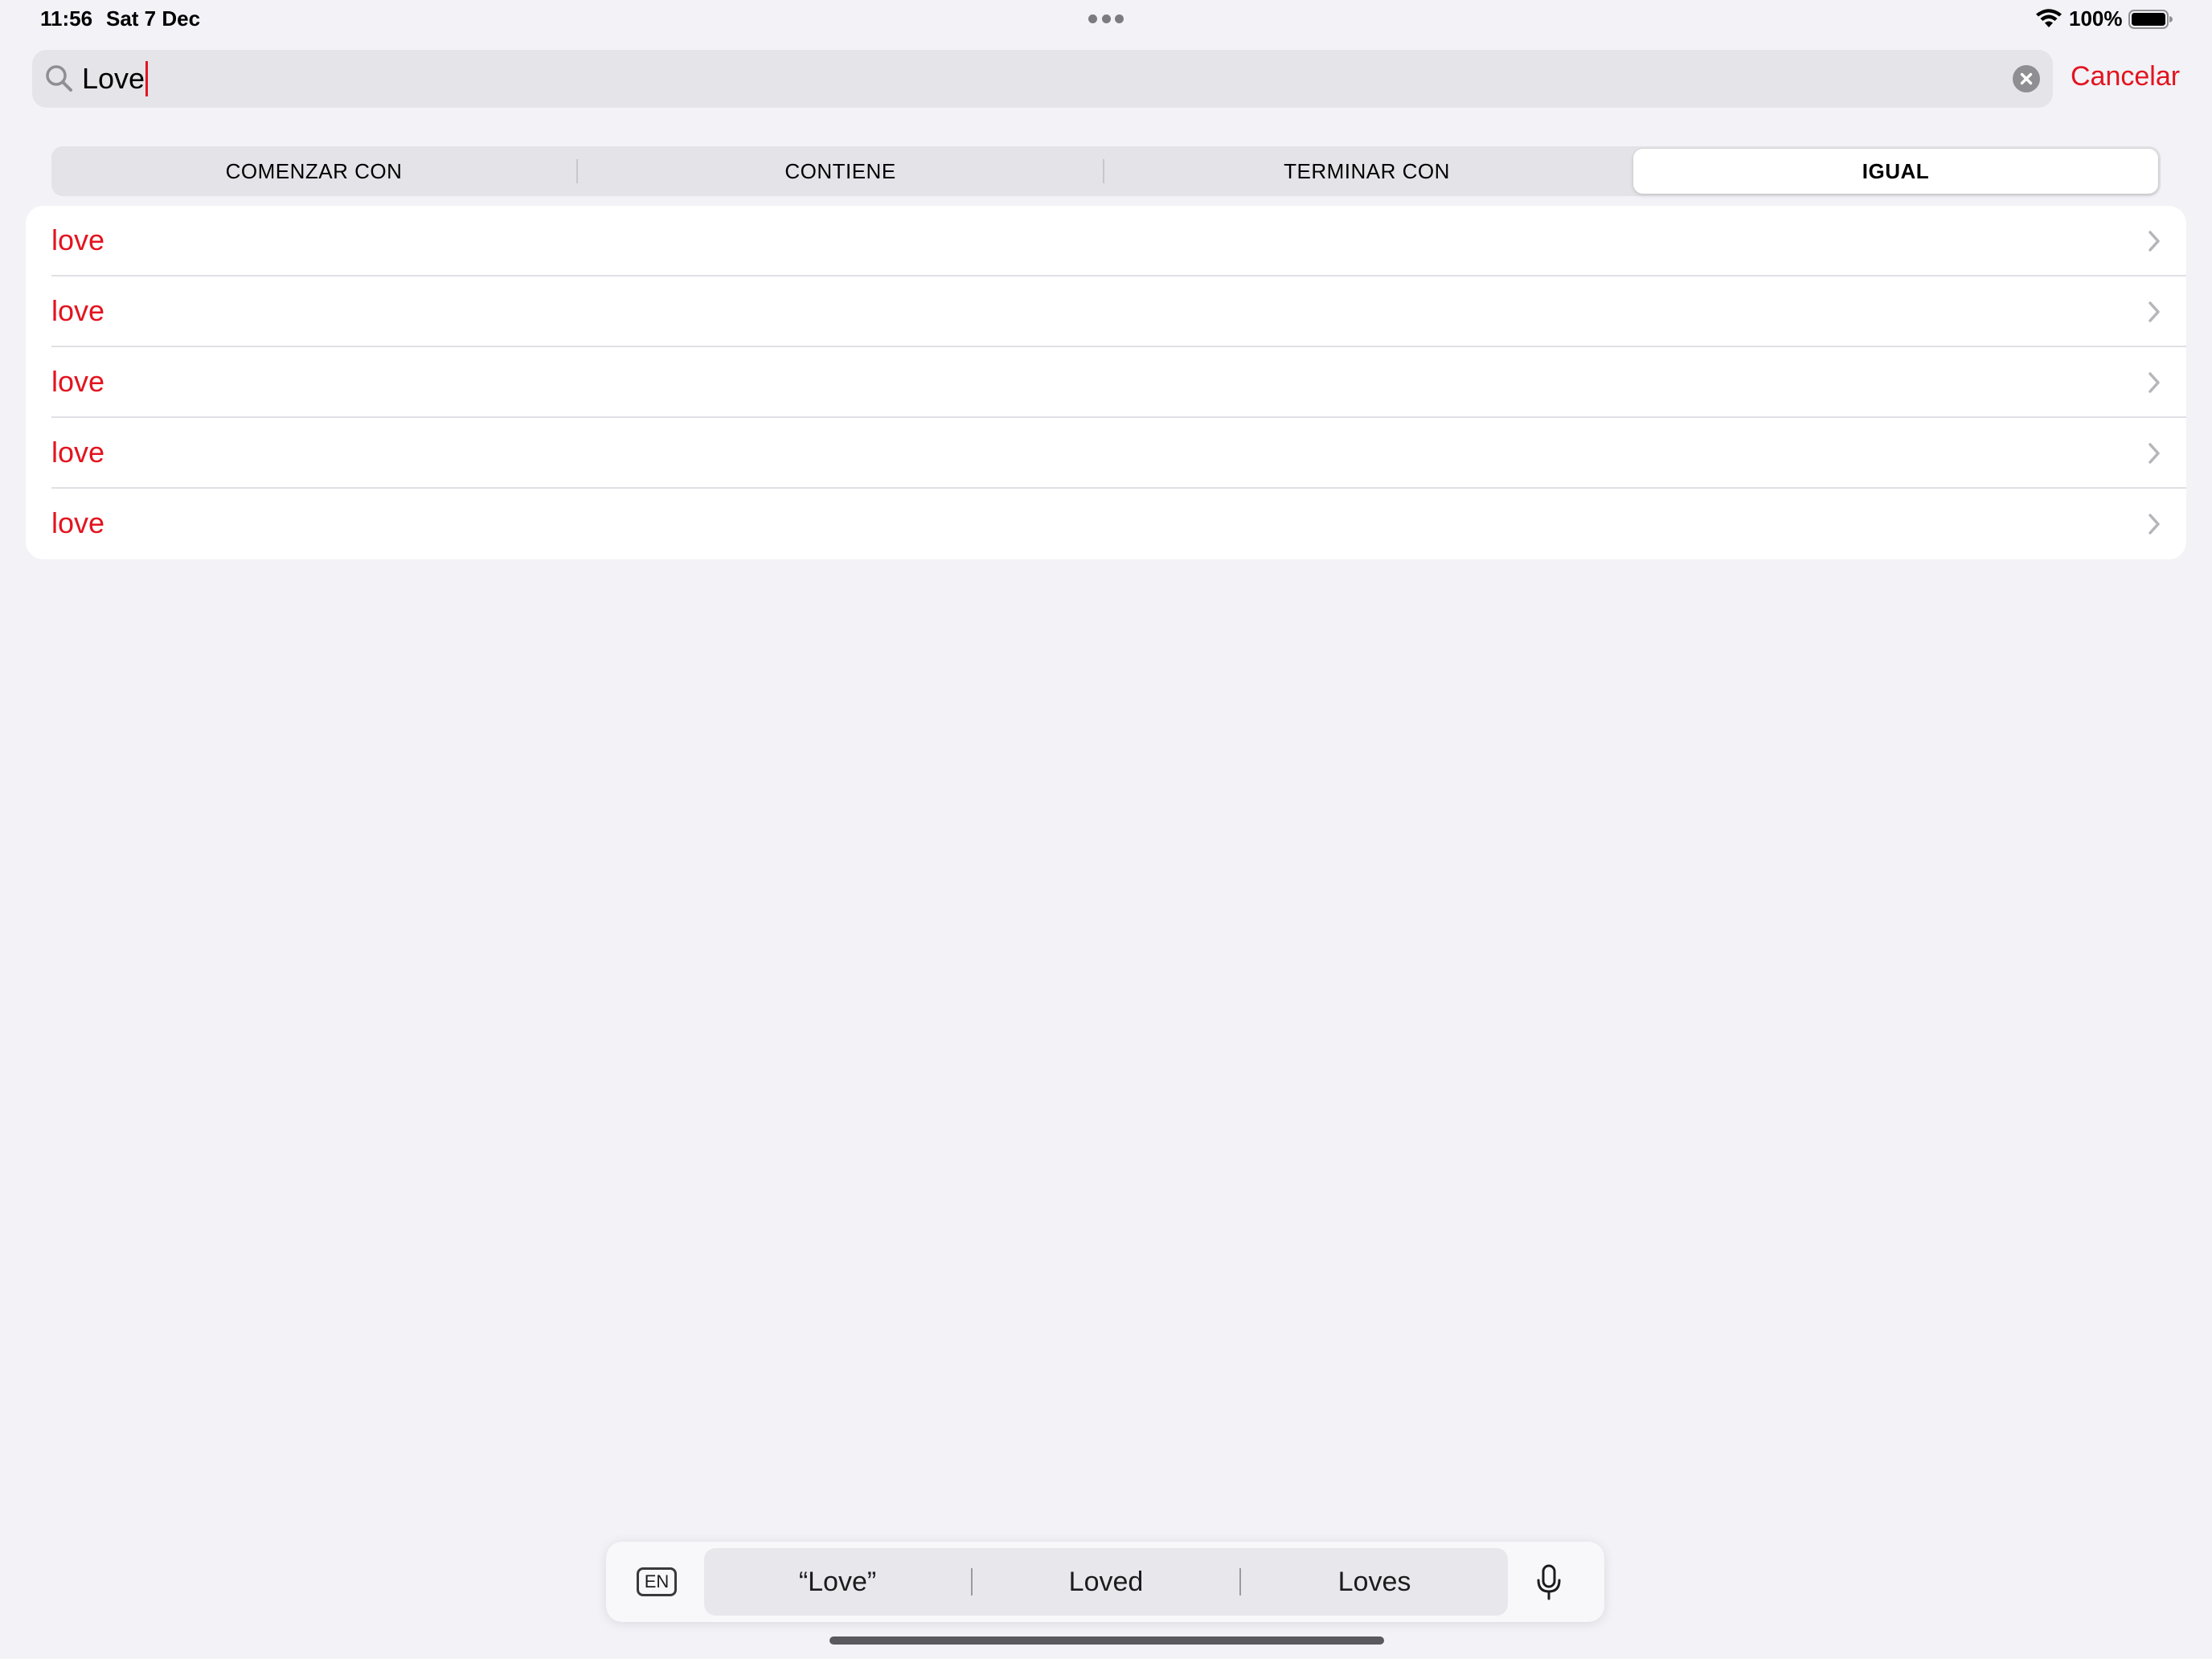 This screenshot has height=1659, width=2212. What do you see at coordinates (313, 171) in the screenshot?
I see `segment-comenzar-con: COMENZAR CON` at bounding box center [313, 171].